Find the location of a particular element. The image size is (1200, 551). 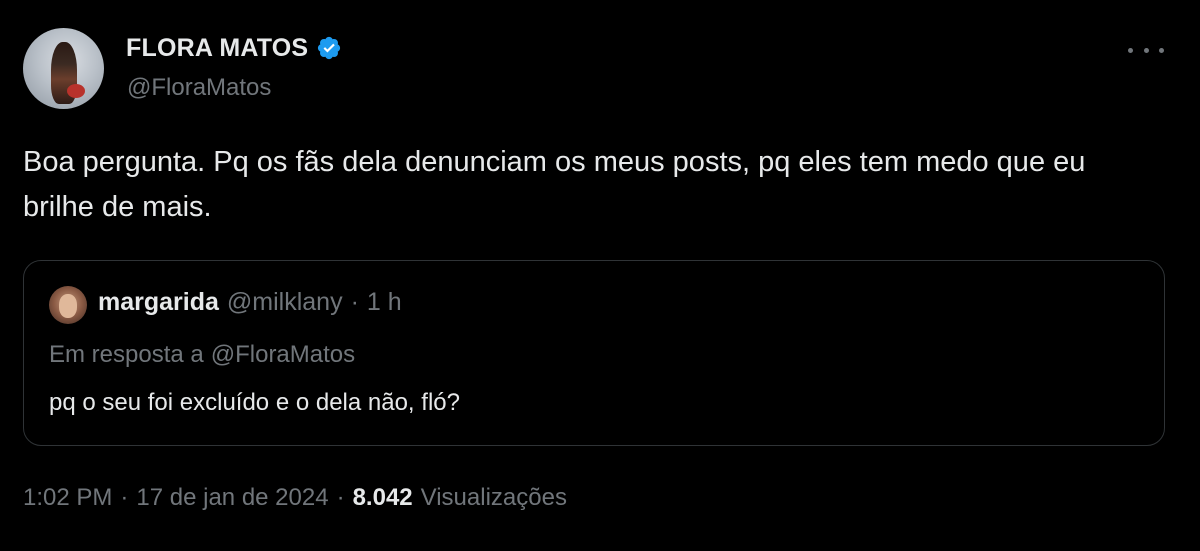

tweet-date: 17 de jan de 2024 is located at coordinates (232, 498).